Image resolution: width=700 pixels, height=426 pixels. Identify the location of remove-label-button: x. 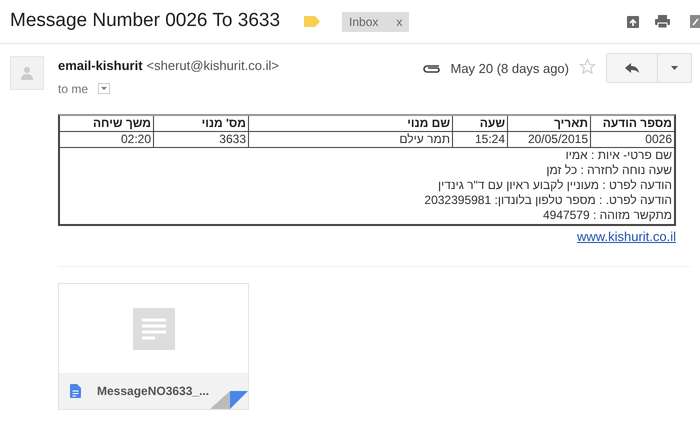
(399, 21).